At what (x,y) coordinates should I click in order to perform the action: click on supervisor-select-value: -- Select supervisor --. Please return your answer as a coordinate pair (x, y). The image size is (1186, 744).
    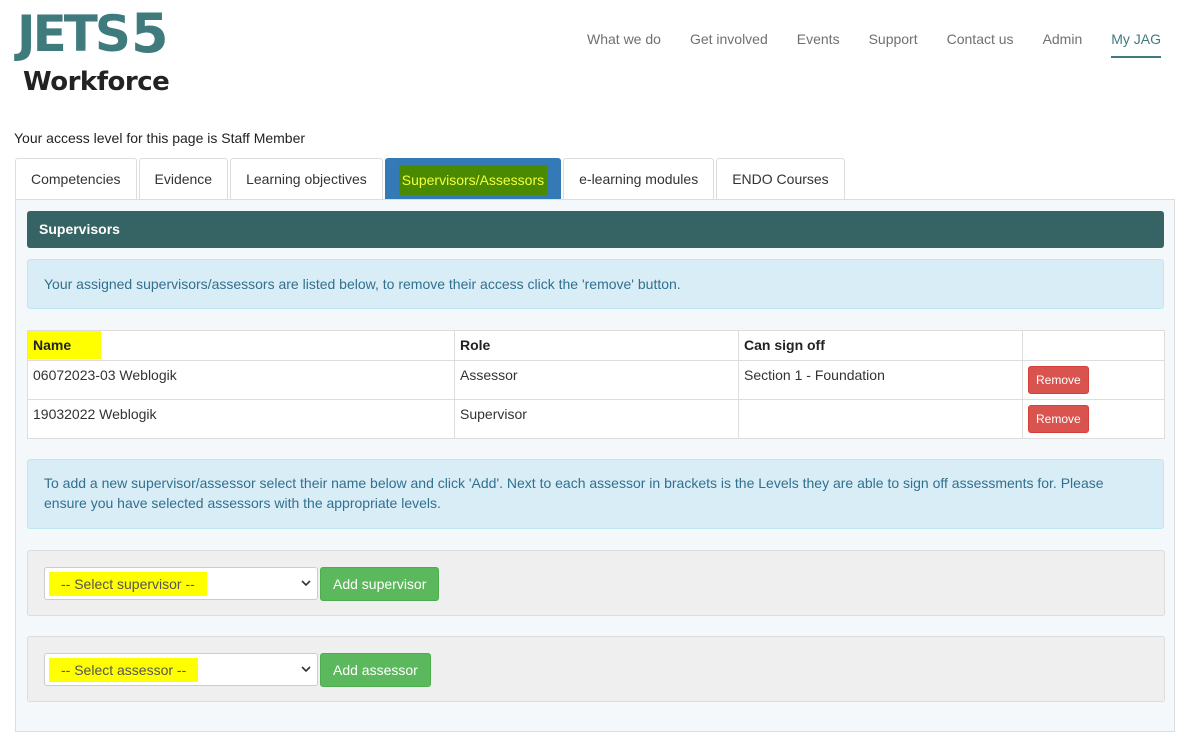
    Looking at the image, I should click on (128, 583).